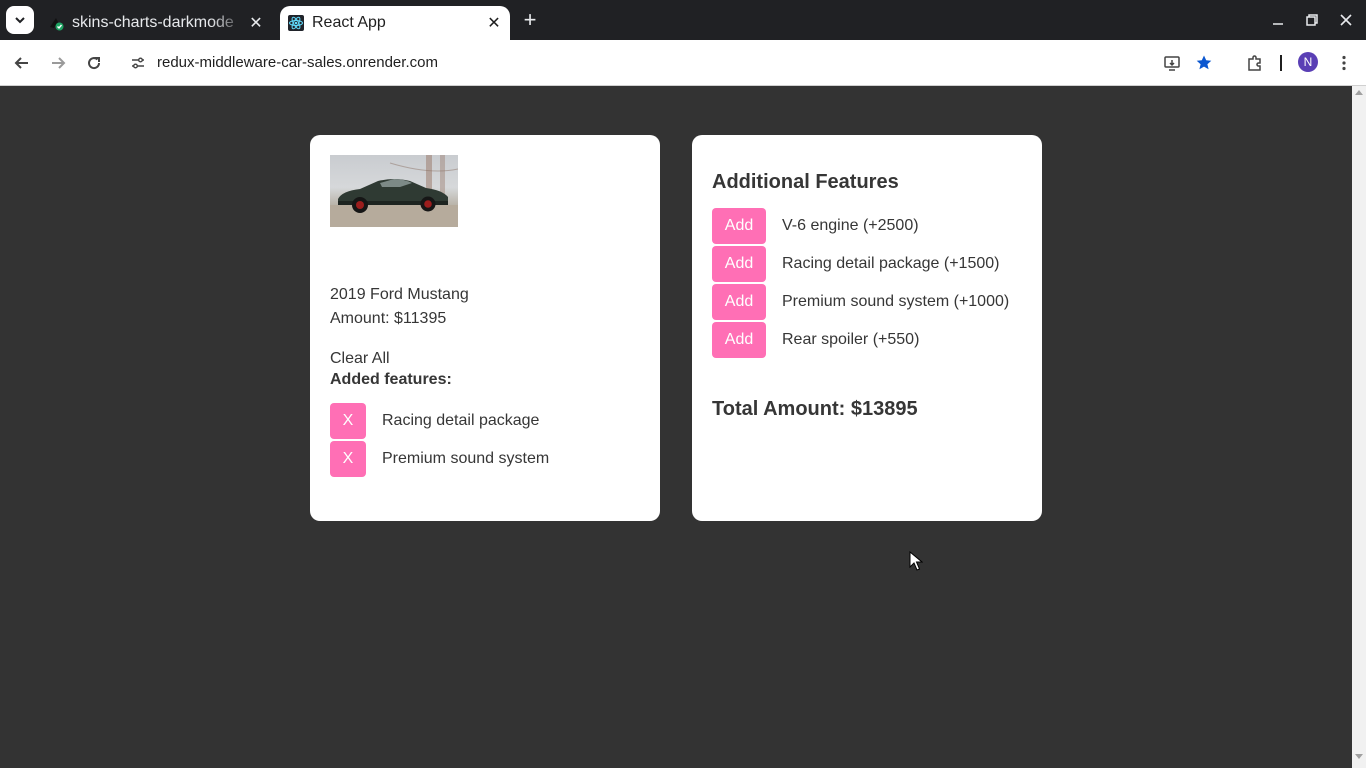  I want to click on added-feature-row: X Premium sound system, so click(439, 459).